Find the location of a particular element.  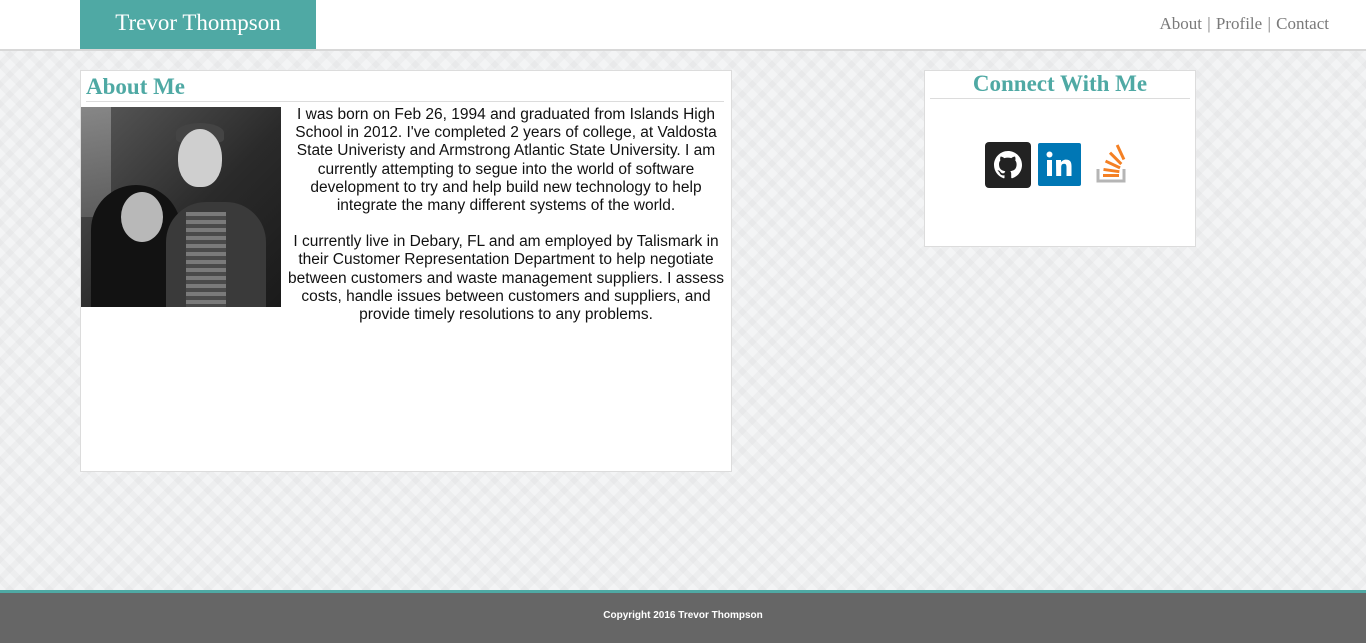

site-footer: Copyright 2016 Trevor Thompson is located at coordinates (683, 616).